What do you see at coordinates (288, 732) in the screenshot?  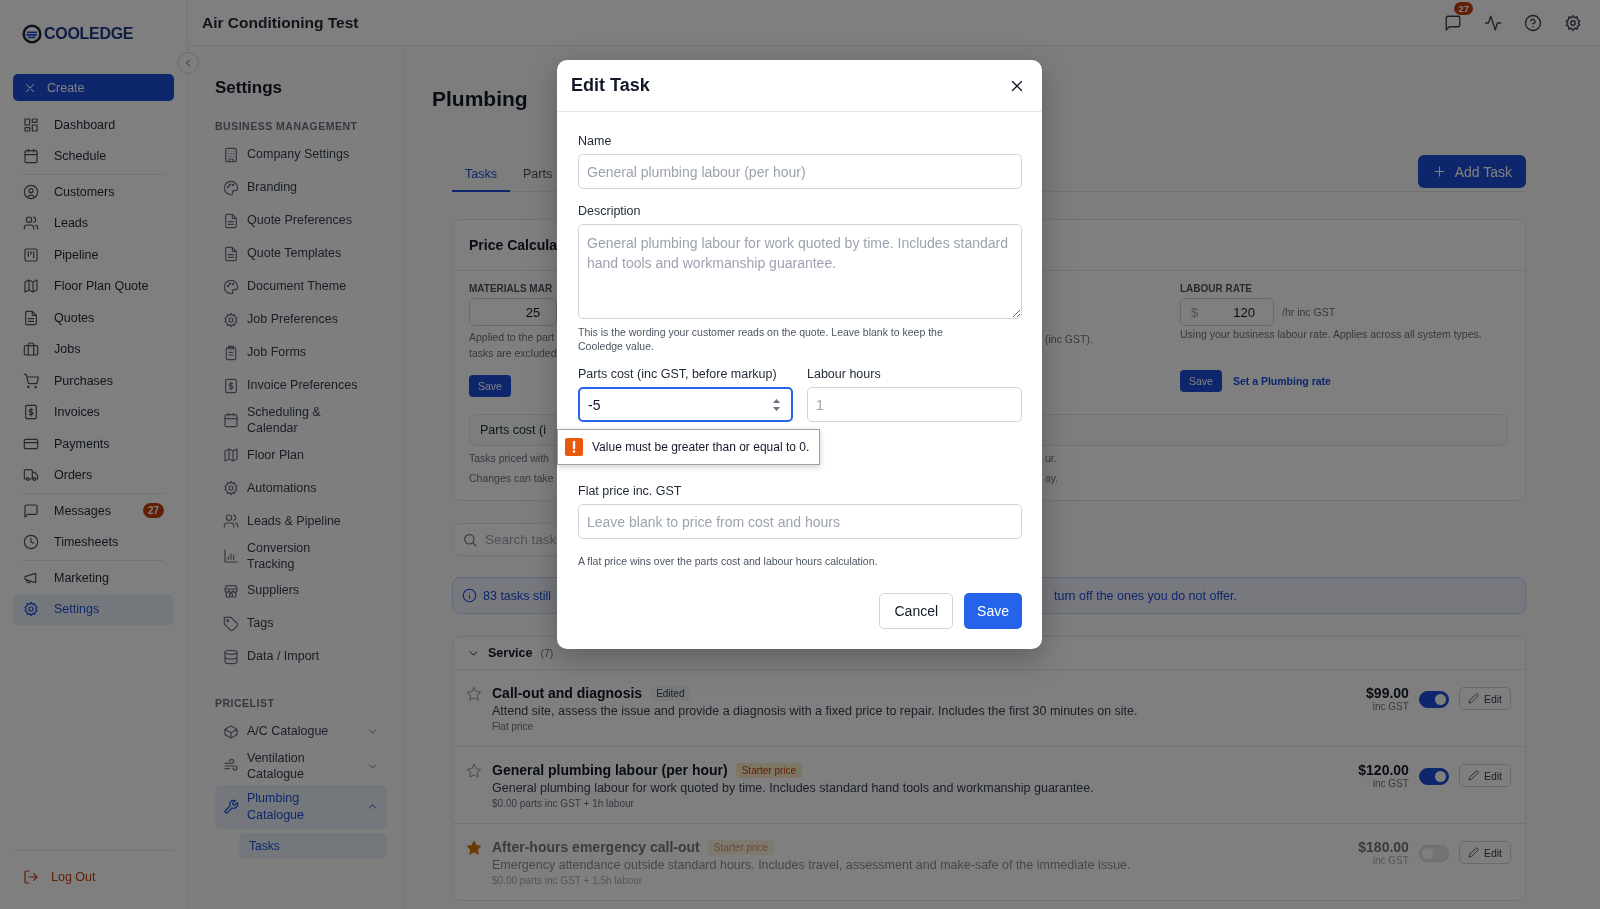 I see `menu-label: A/C Catalogue` at bounding box center [288, 732].